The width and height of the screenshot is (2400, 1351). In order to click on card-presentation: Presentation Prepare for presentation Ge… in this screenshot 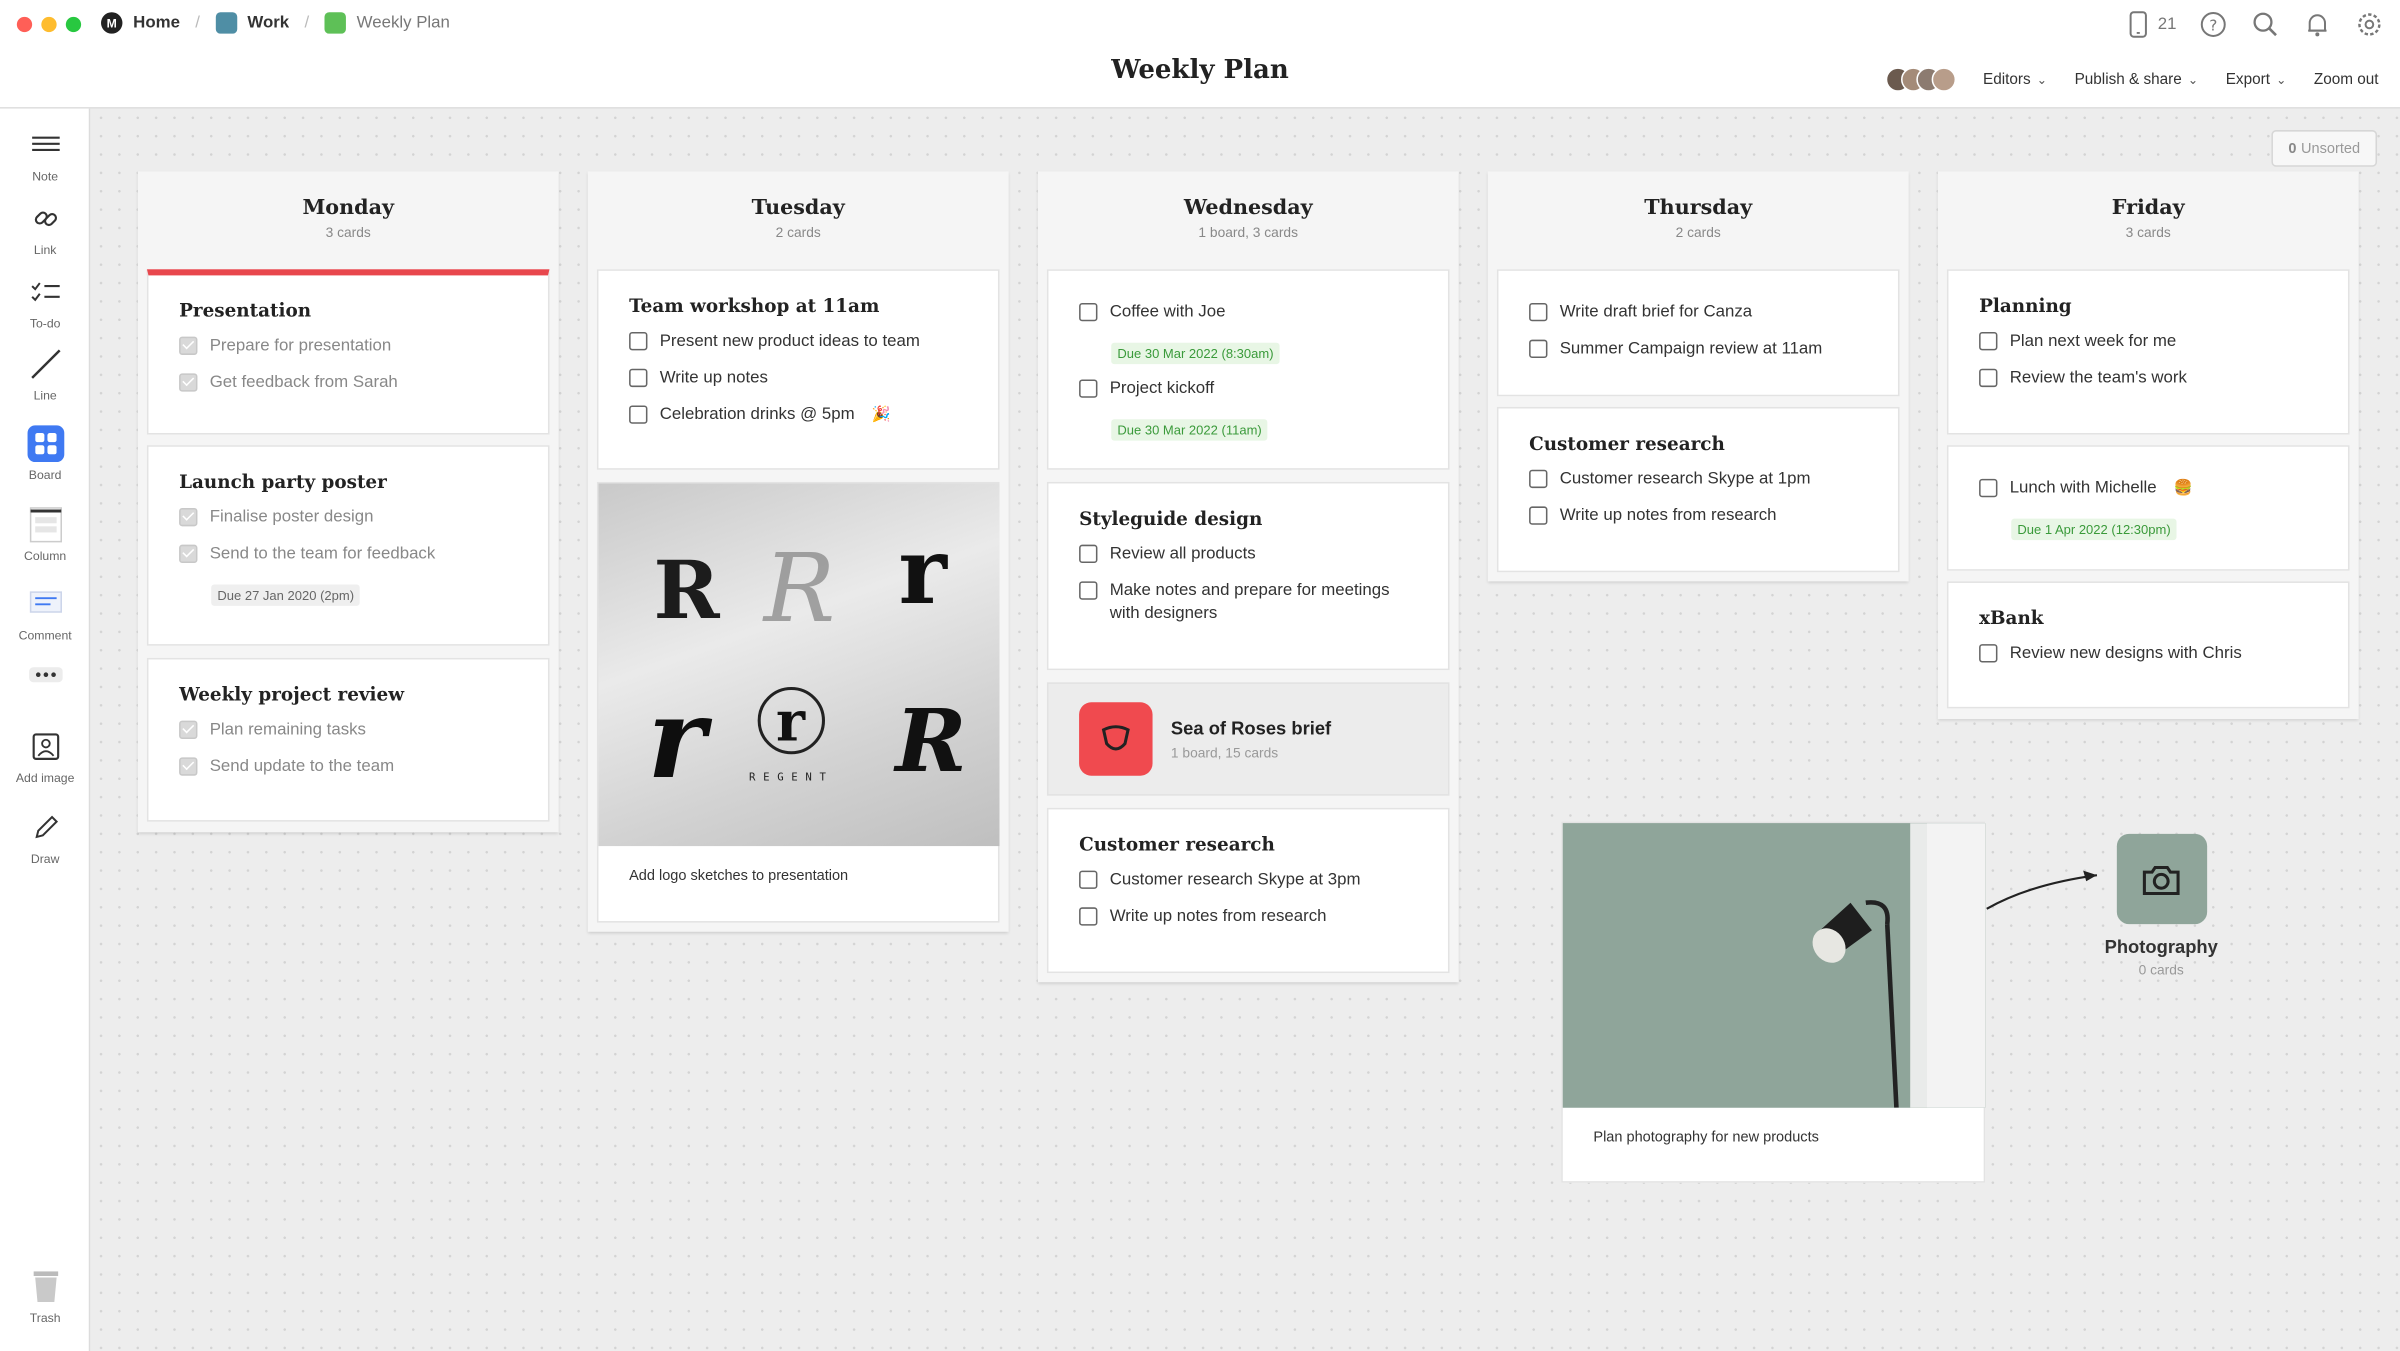, I will do `click(348, 352)`.